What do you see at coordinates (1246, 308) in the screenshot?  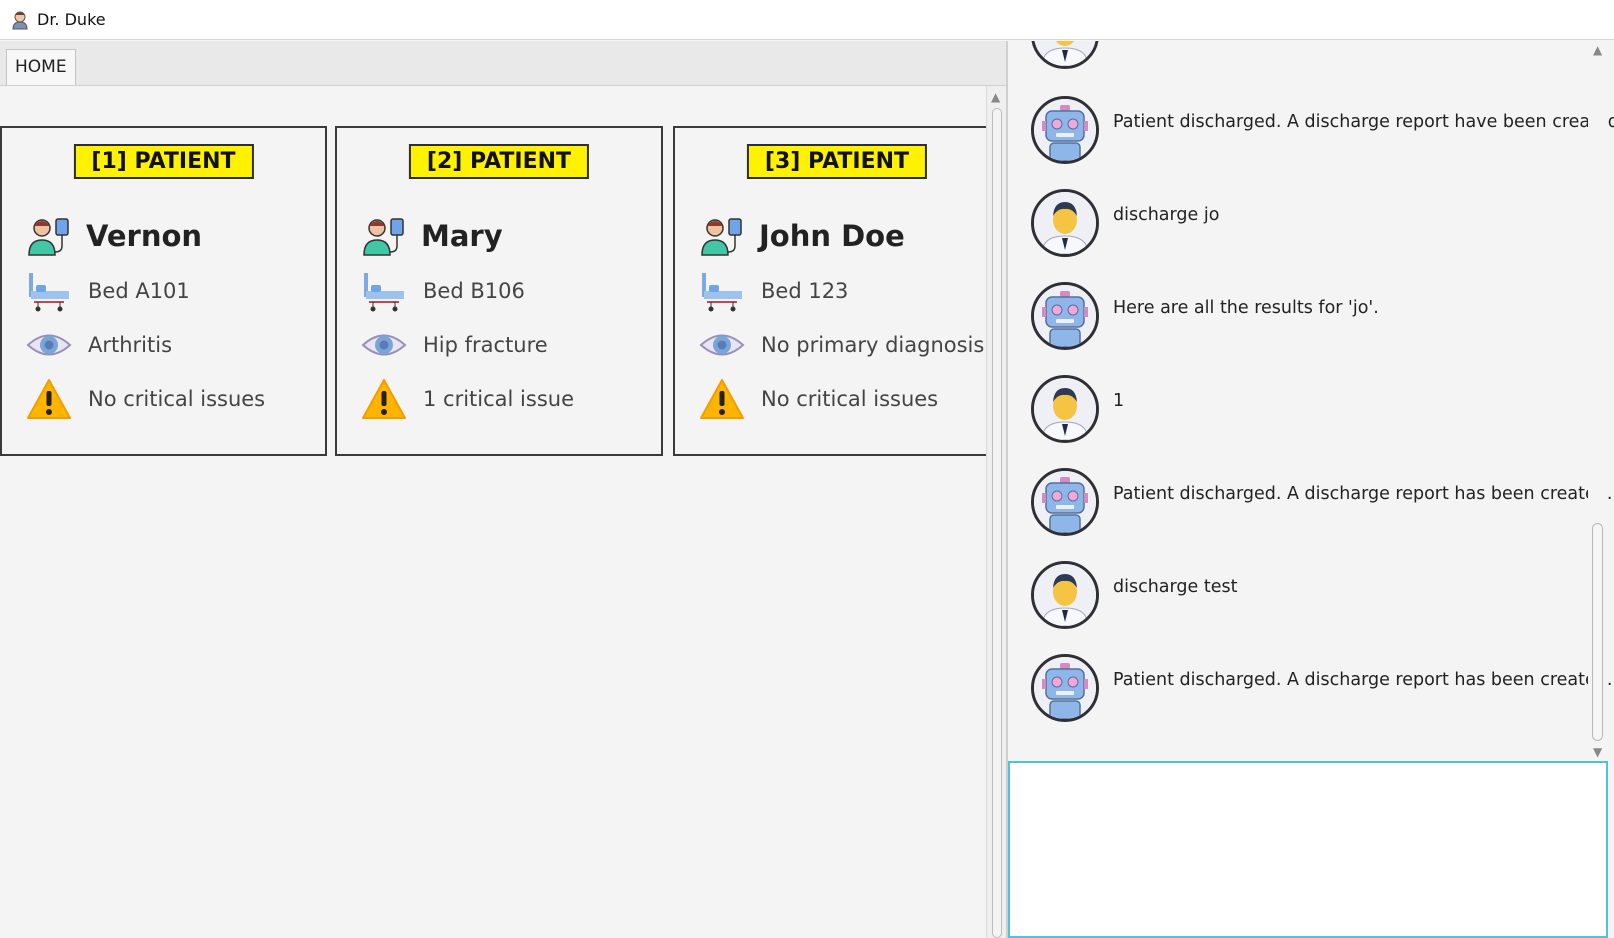 I see `chat-message-text: Here are all the results for 'jo'.` at bounding box center [1246, 308].